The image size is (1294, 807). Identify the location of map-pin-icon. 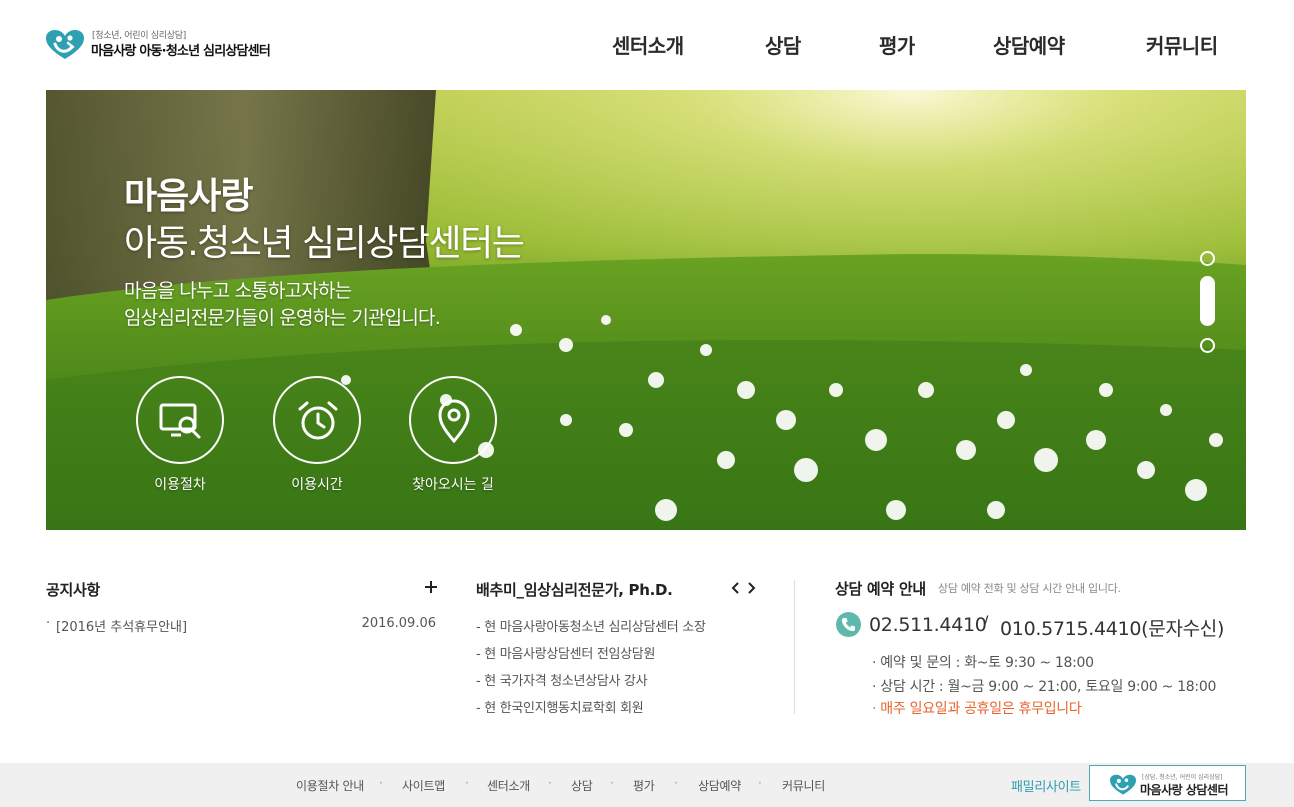
(454, 421).